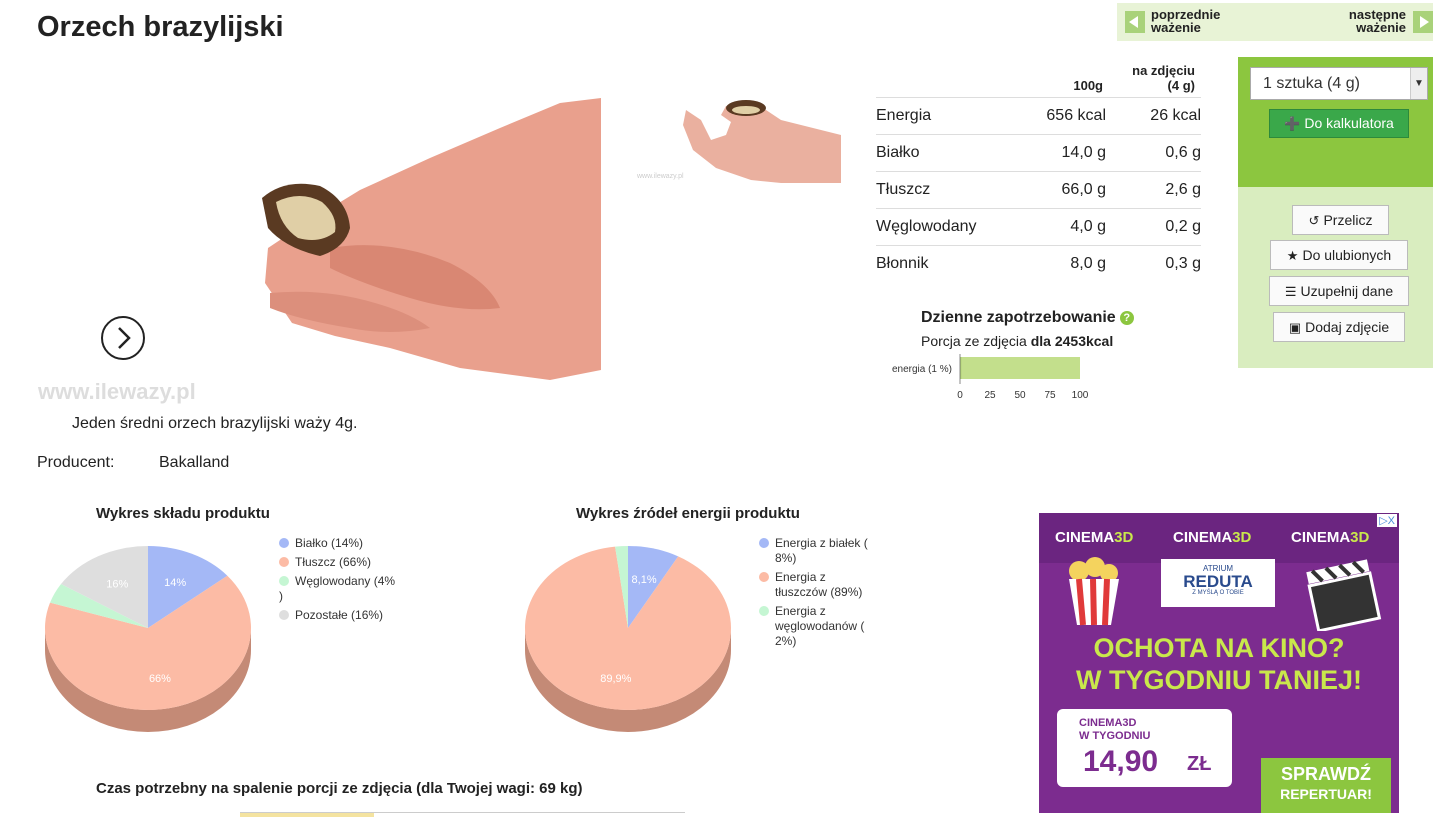 The width and height of the screenshot is (1433, 819). I want to click on daily-bar-chart: energia (1 %) 0 25 50 75 100, so click(990, 377).